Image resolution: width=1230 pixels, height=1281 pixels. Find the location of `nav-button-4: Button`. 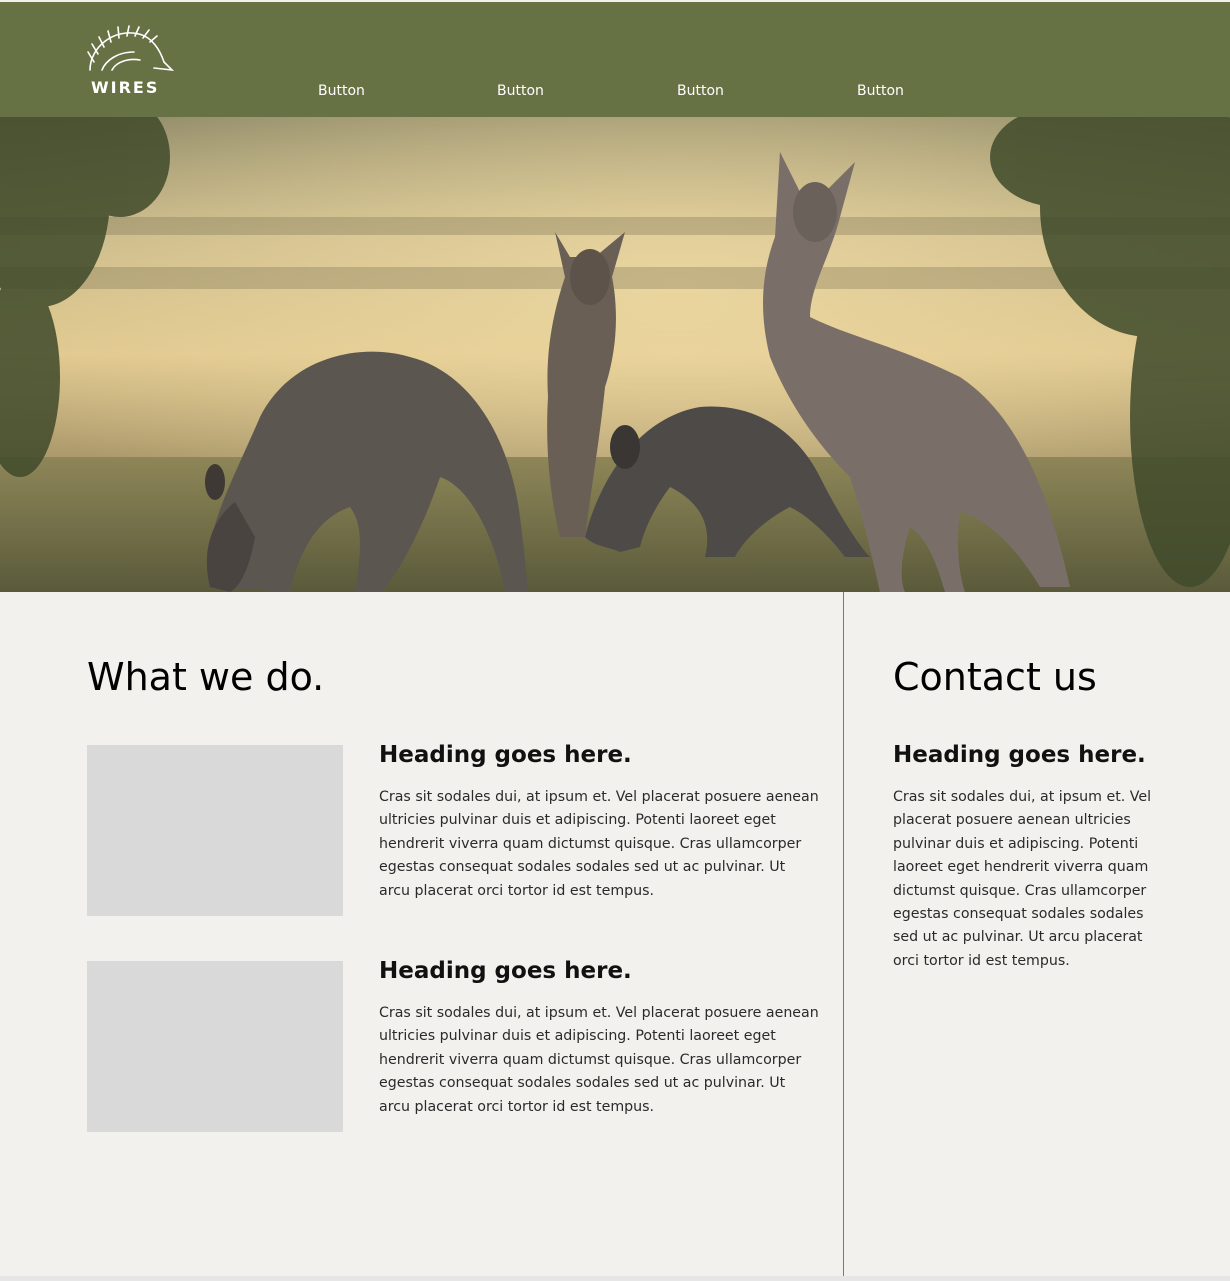

nav-button-4: Button is located at coordinates (880, 91).